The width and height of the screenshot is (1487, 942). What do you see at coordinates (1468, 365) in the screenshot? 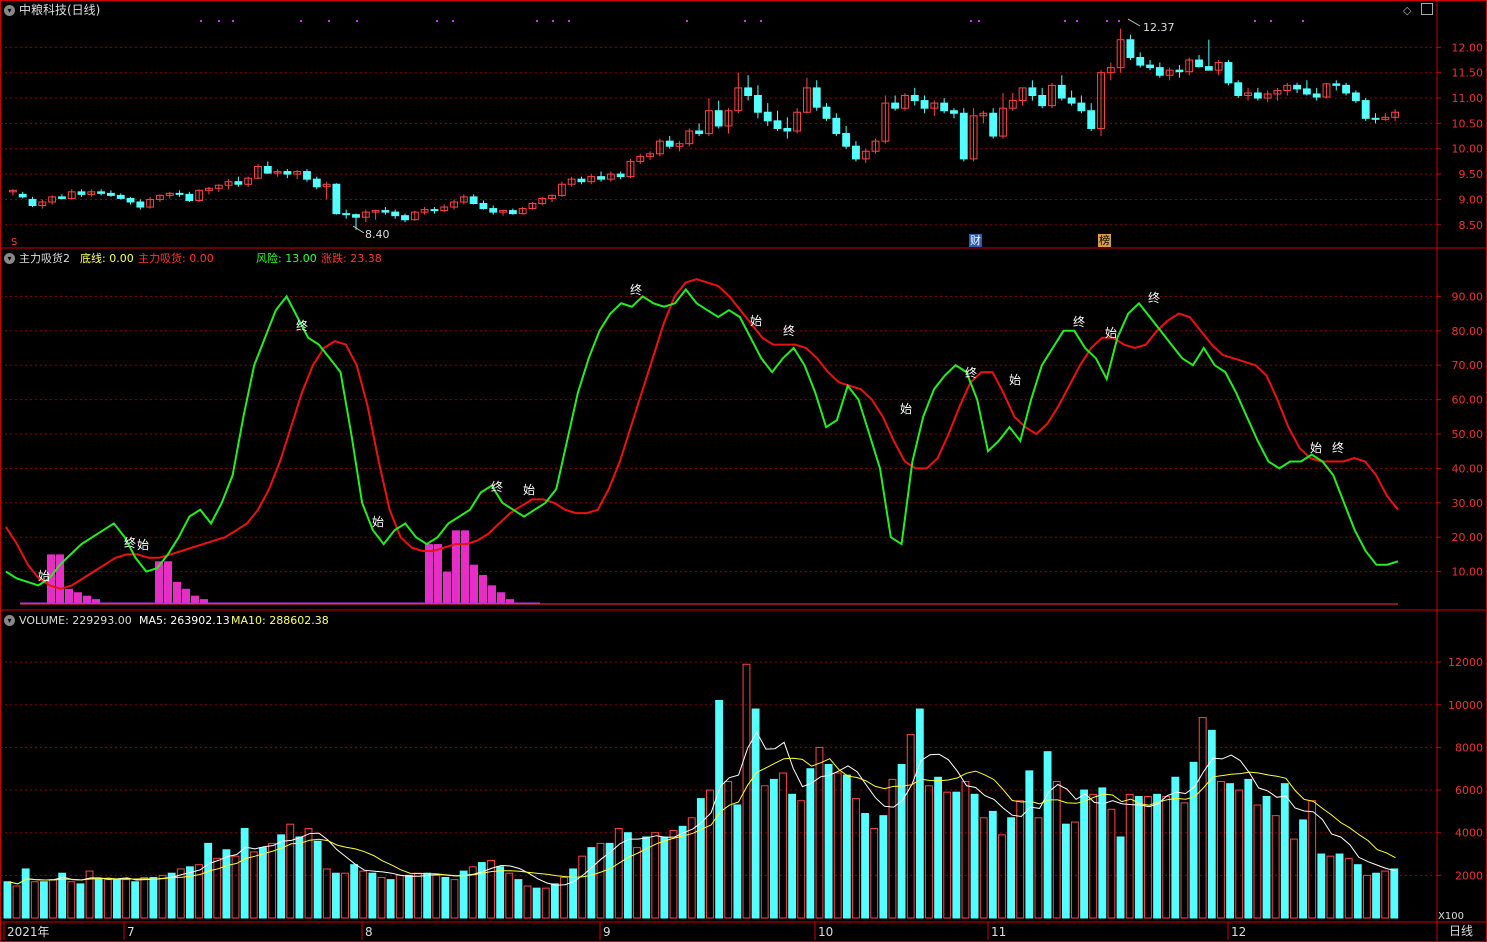
I see `y-tick-label: 70.00` at bounding box center [1468, 365].